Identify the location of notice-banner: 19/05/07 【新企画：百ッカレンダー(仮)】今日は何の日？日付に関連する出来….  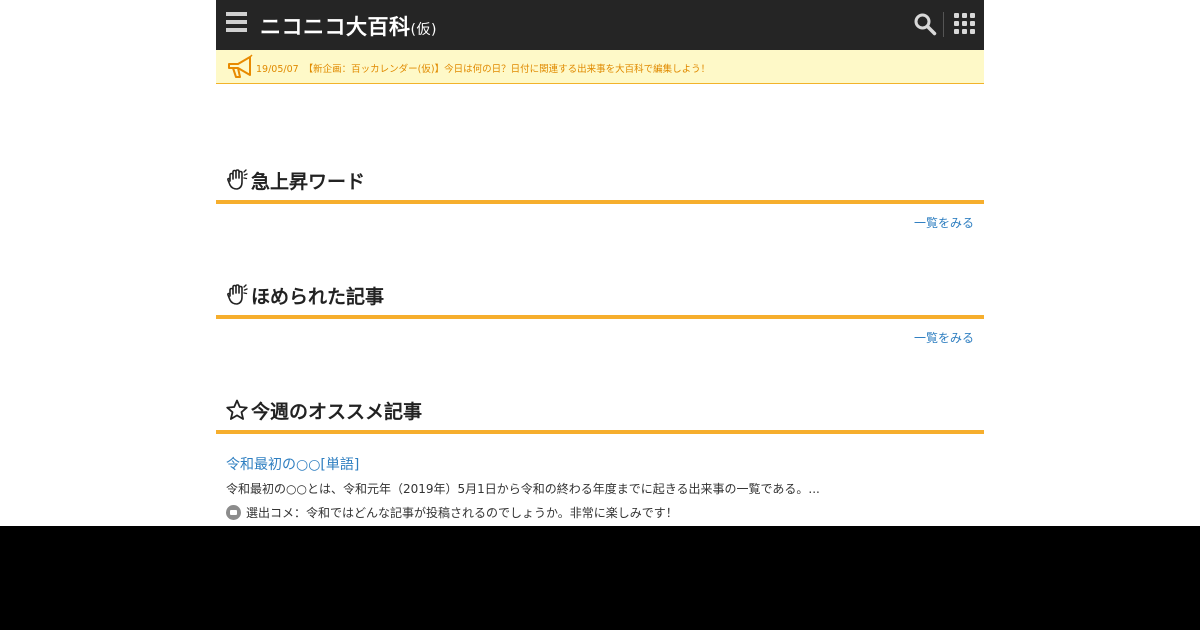
(600, 67).